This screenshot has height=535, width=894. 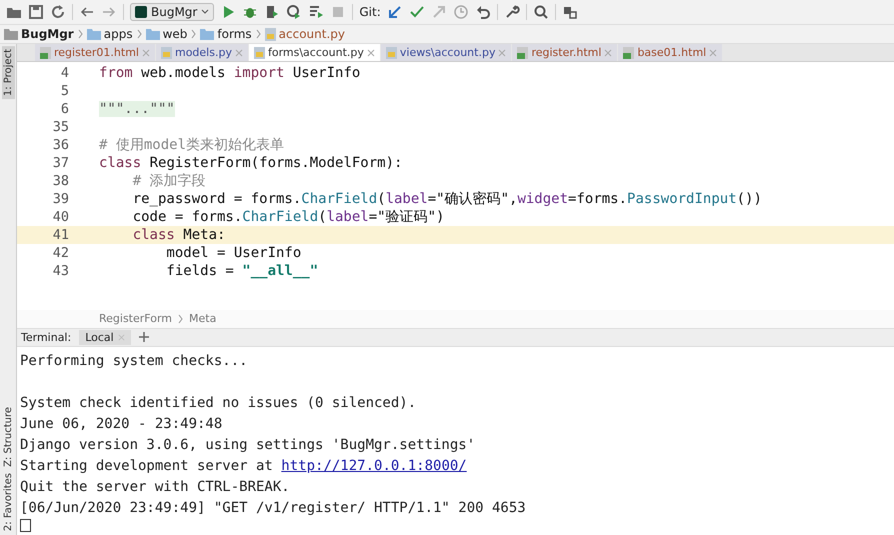 What do you see at coordinates (143, 337) in the screenshot?
I see `add-icon` at bounding box center [143, 337].